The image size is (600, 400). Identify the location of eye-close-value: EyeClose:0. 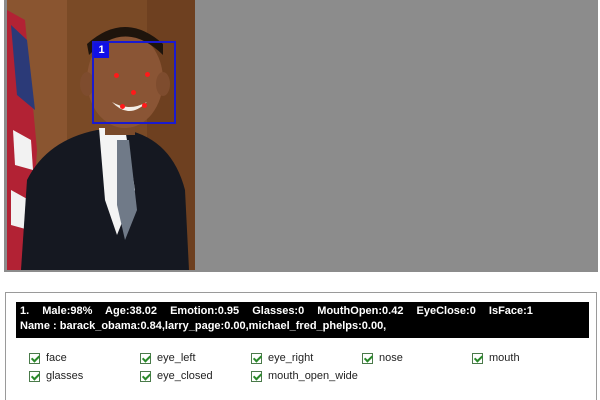
(446, 311).